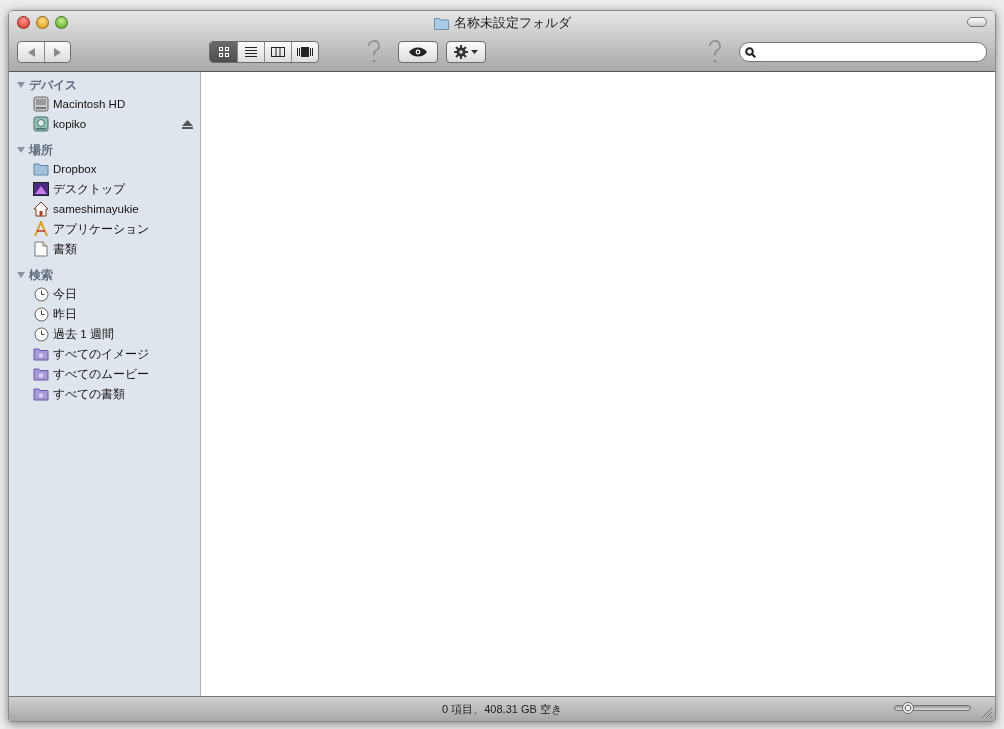  I want to click on minimize-button, so click(42, 22).